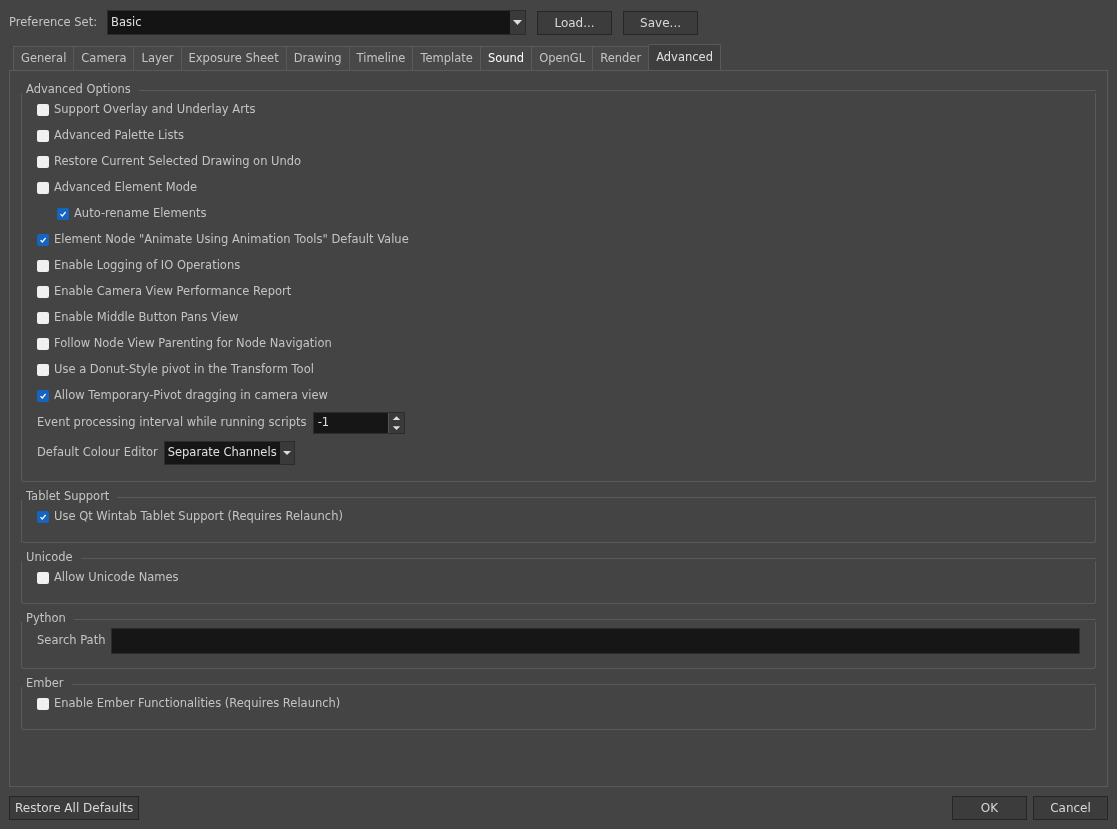  What do you see at coordinates (155, 110) in the screenshot?
I see `checkbox-label: Support Overlay and Underlay Arts` at bounding box center [155, 110].